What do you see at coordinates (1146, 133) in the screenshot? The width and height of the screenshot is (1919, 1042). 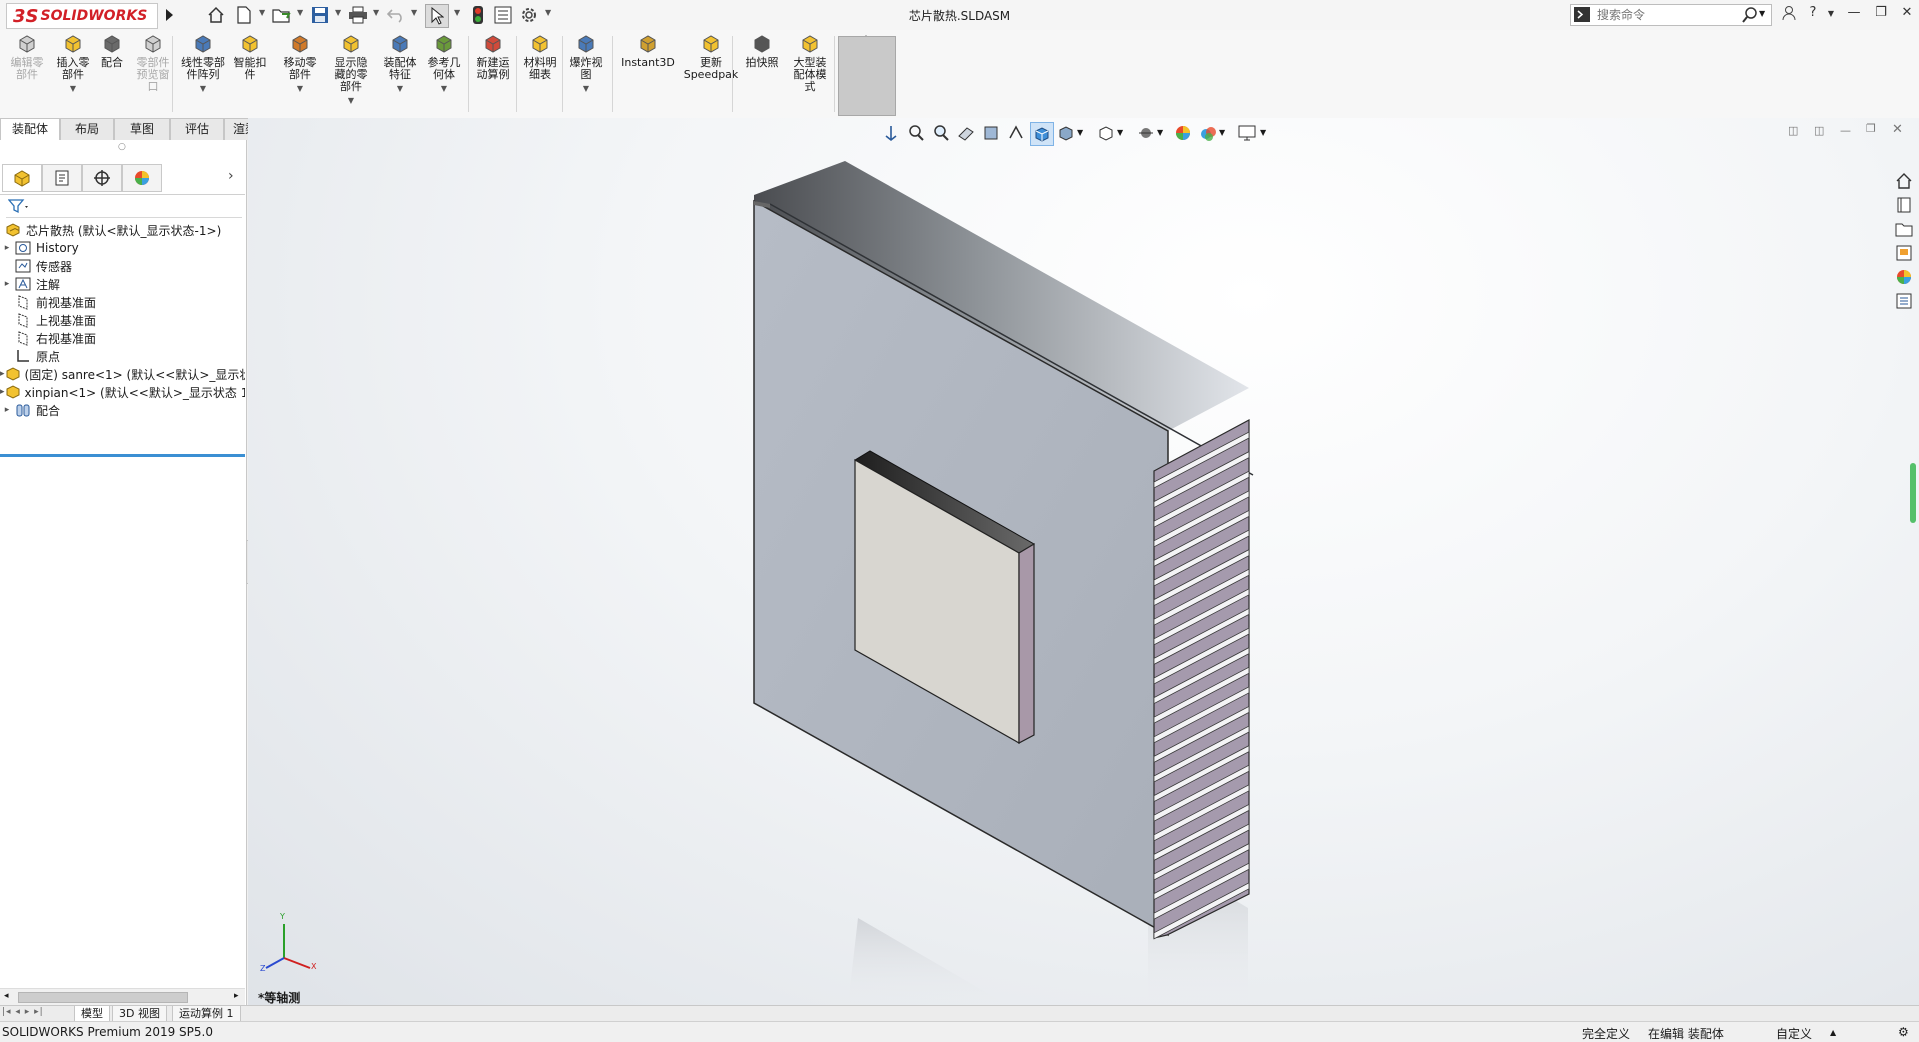 I see `edit-appearance-icon` at bounding box center [1146, 133].